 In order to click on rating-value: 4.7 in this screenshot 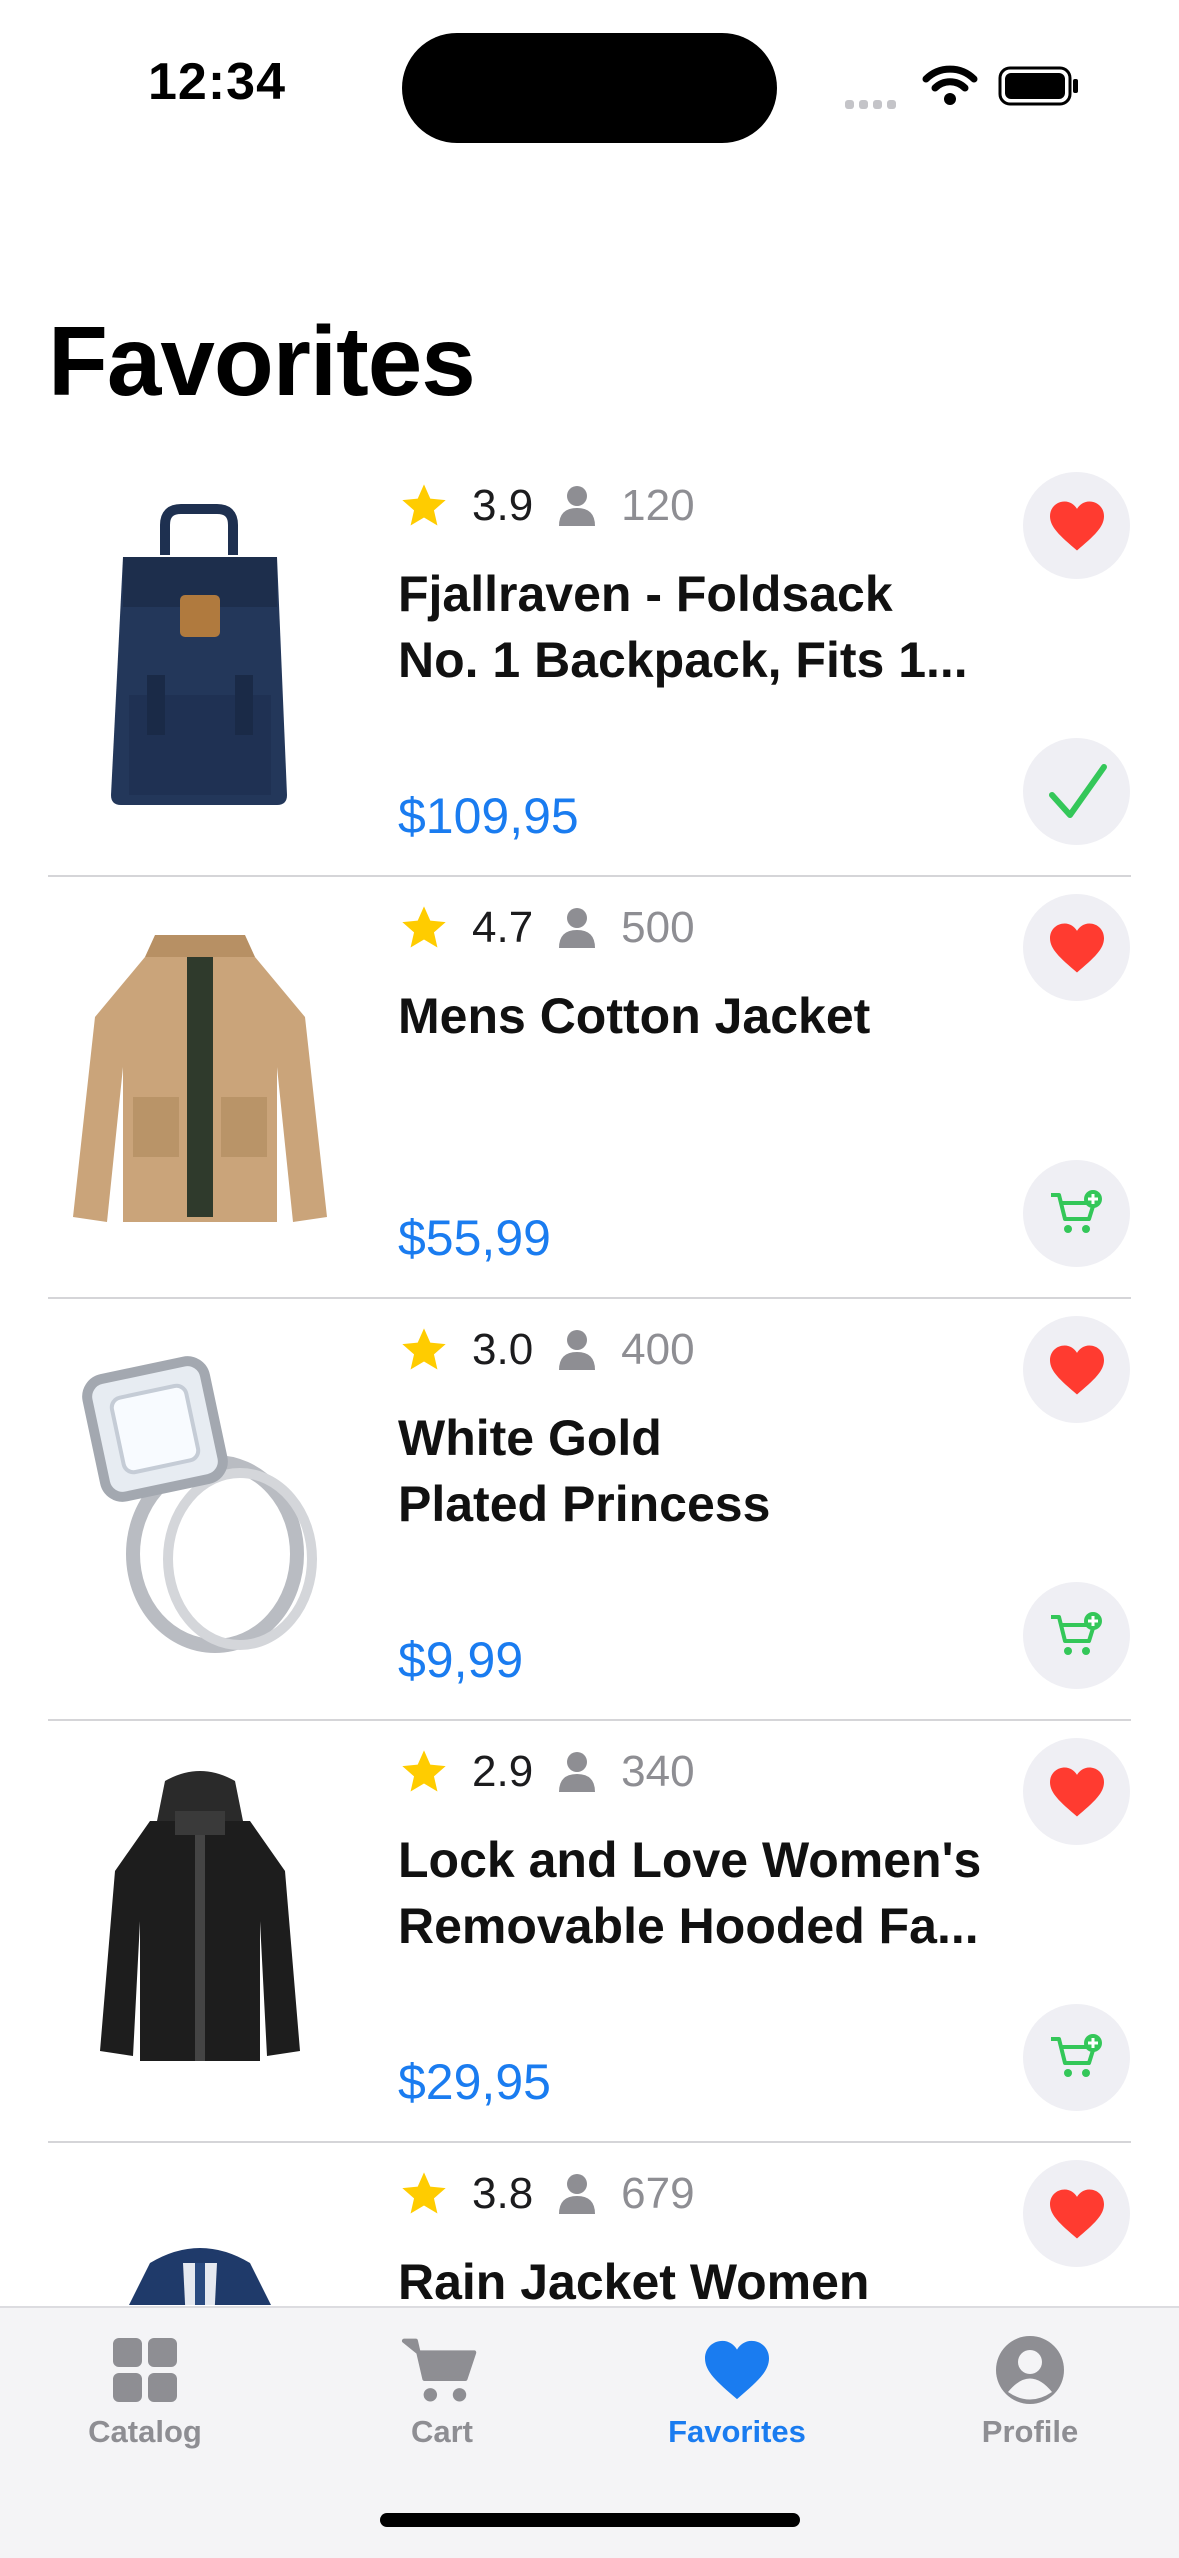, I will do `click(503, 927)`.